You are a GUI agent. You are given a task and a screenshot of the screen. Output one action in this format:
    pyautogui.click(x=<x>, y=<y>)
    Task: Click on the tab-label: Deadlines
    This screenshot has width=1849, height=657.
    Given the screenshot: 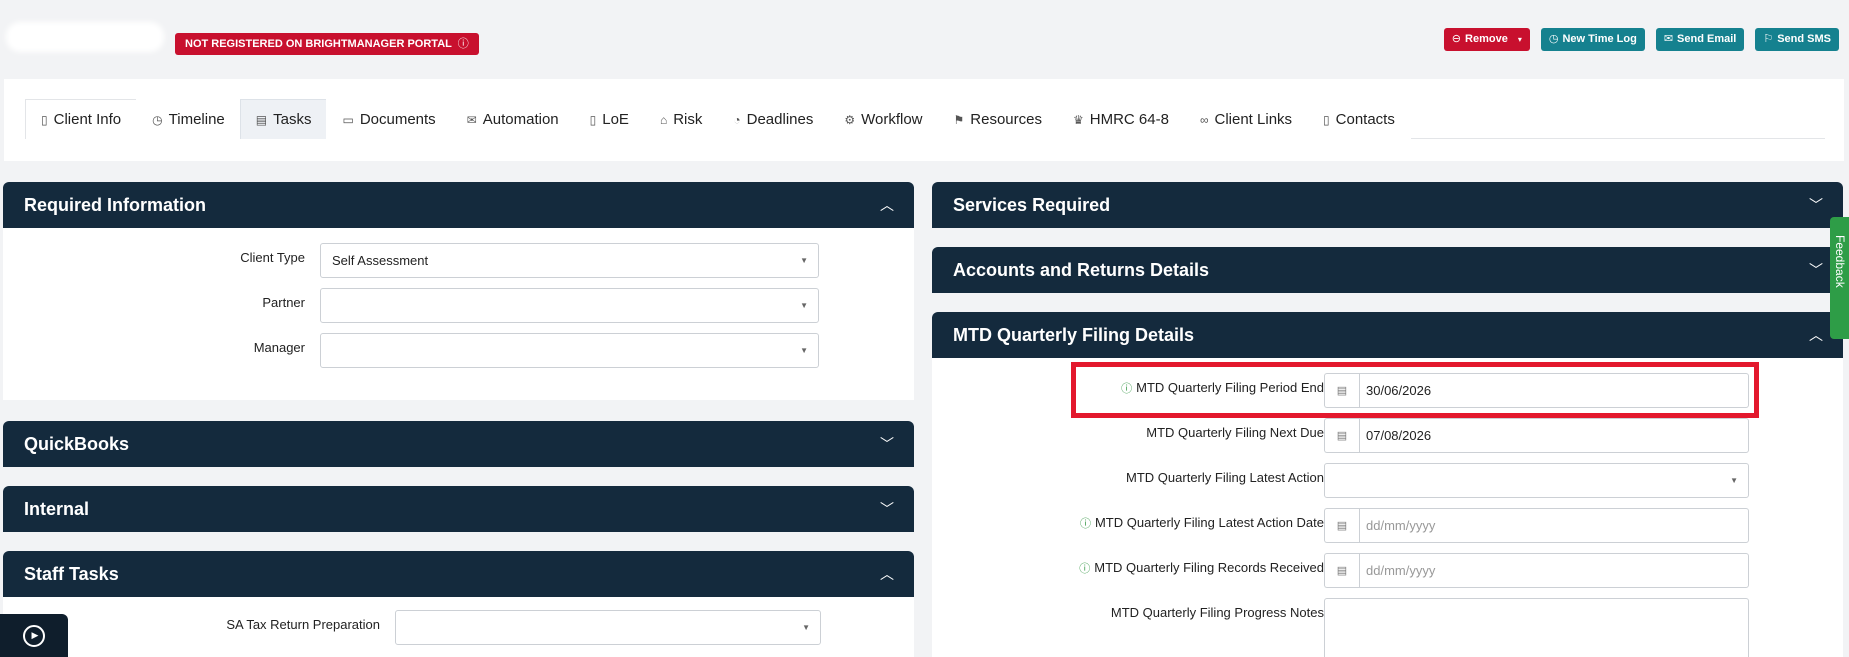 What is the action you would take?
    pyautogui.click(x=780, y=119)
    